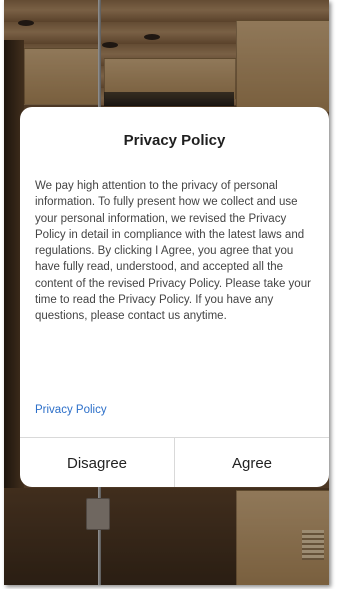 The image size is (337, 589). What do you see at coordinates (174, 140) in the screenshot?
I see `dialog-title: Privacy Policy` at bounding box center [174, 140].